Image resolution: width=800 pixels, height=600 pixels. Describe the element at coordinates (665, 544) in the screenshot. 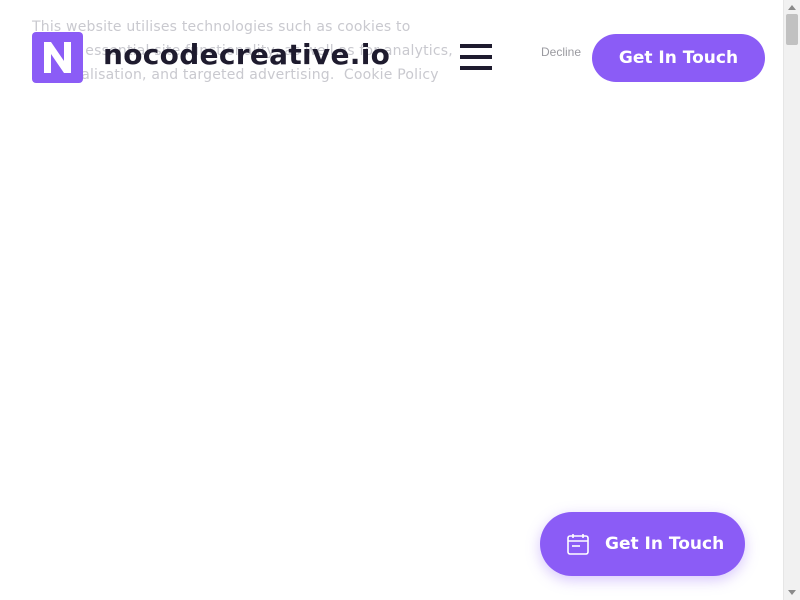

I see `floating-cta-label: Get In Touch` at that location.